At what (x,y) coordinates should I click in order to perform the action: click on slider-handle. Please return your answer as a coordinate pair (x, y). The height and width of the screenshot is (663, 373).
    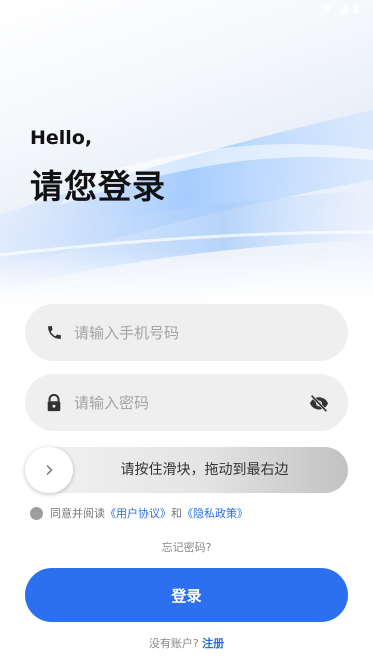
    Looking at the image, I should click on (49, 470).